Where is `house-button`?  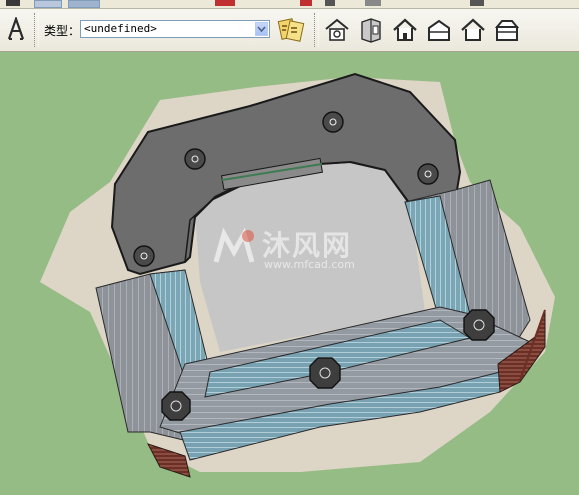
house-button is located at coordinates (405, 30).